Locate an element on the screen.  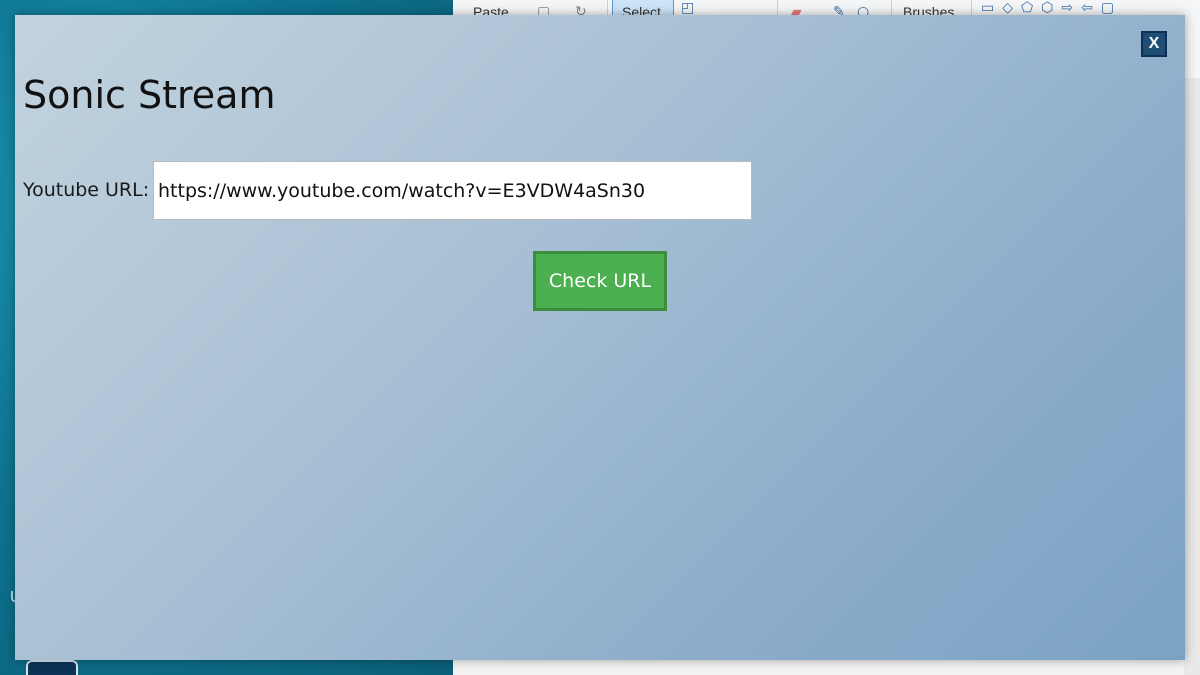
app-title: Sonic Stream is located at coordinates (149, 95).